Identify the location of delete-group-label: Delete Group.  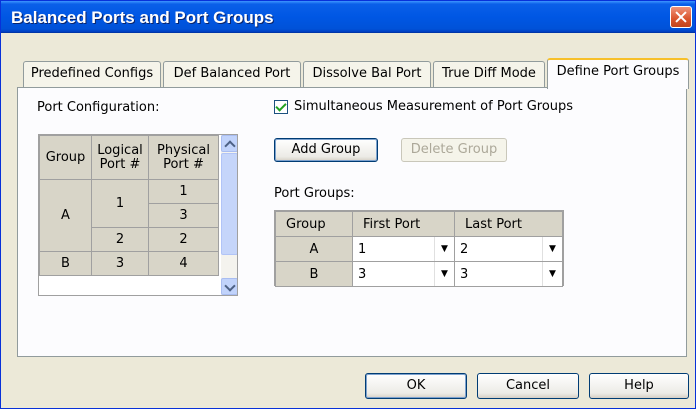
(454, 149).